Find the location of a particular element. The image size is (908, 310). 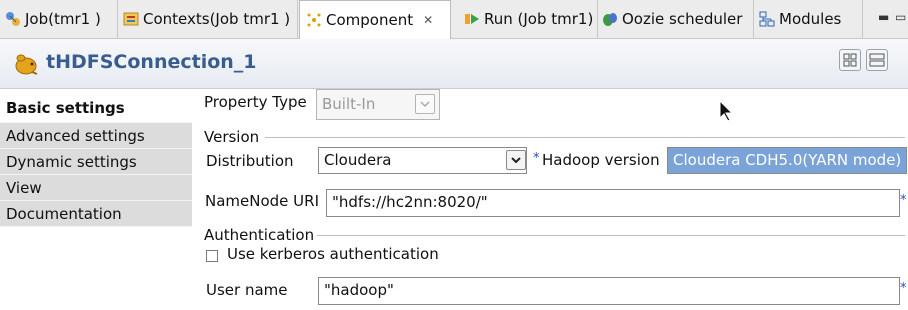

tab-component: Component ✕ is located at coordinates (375, 19).